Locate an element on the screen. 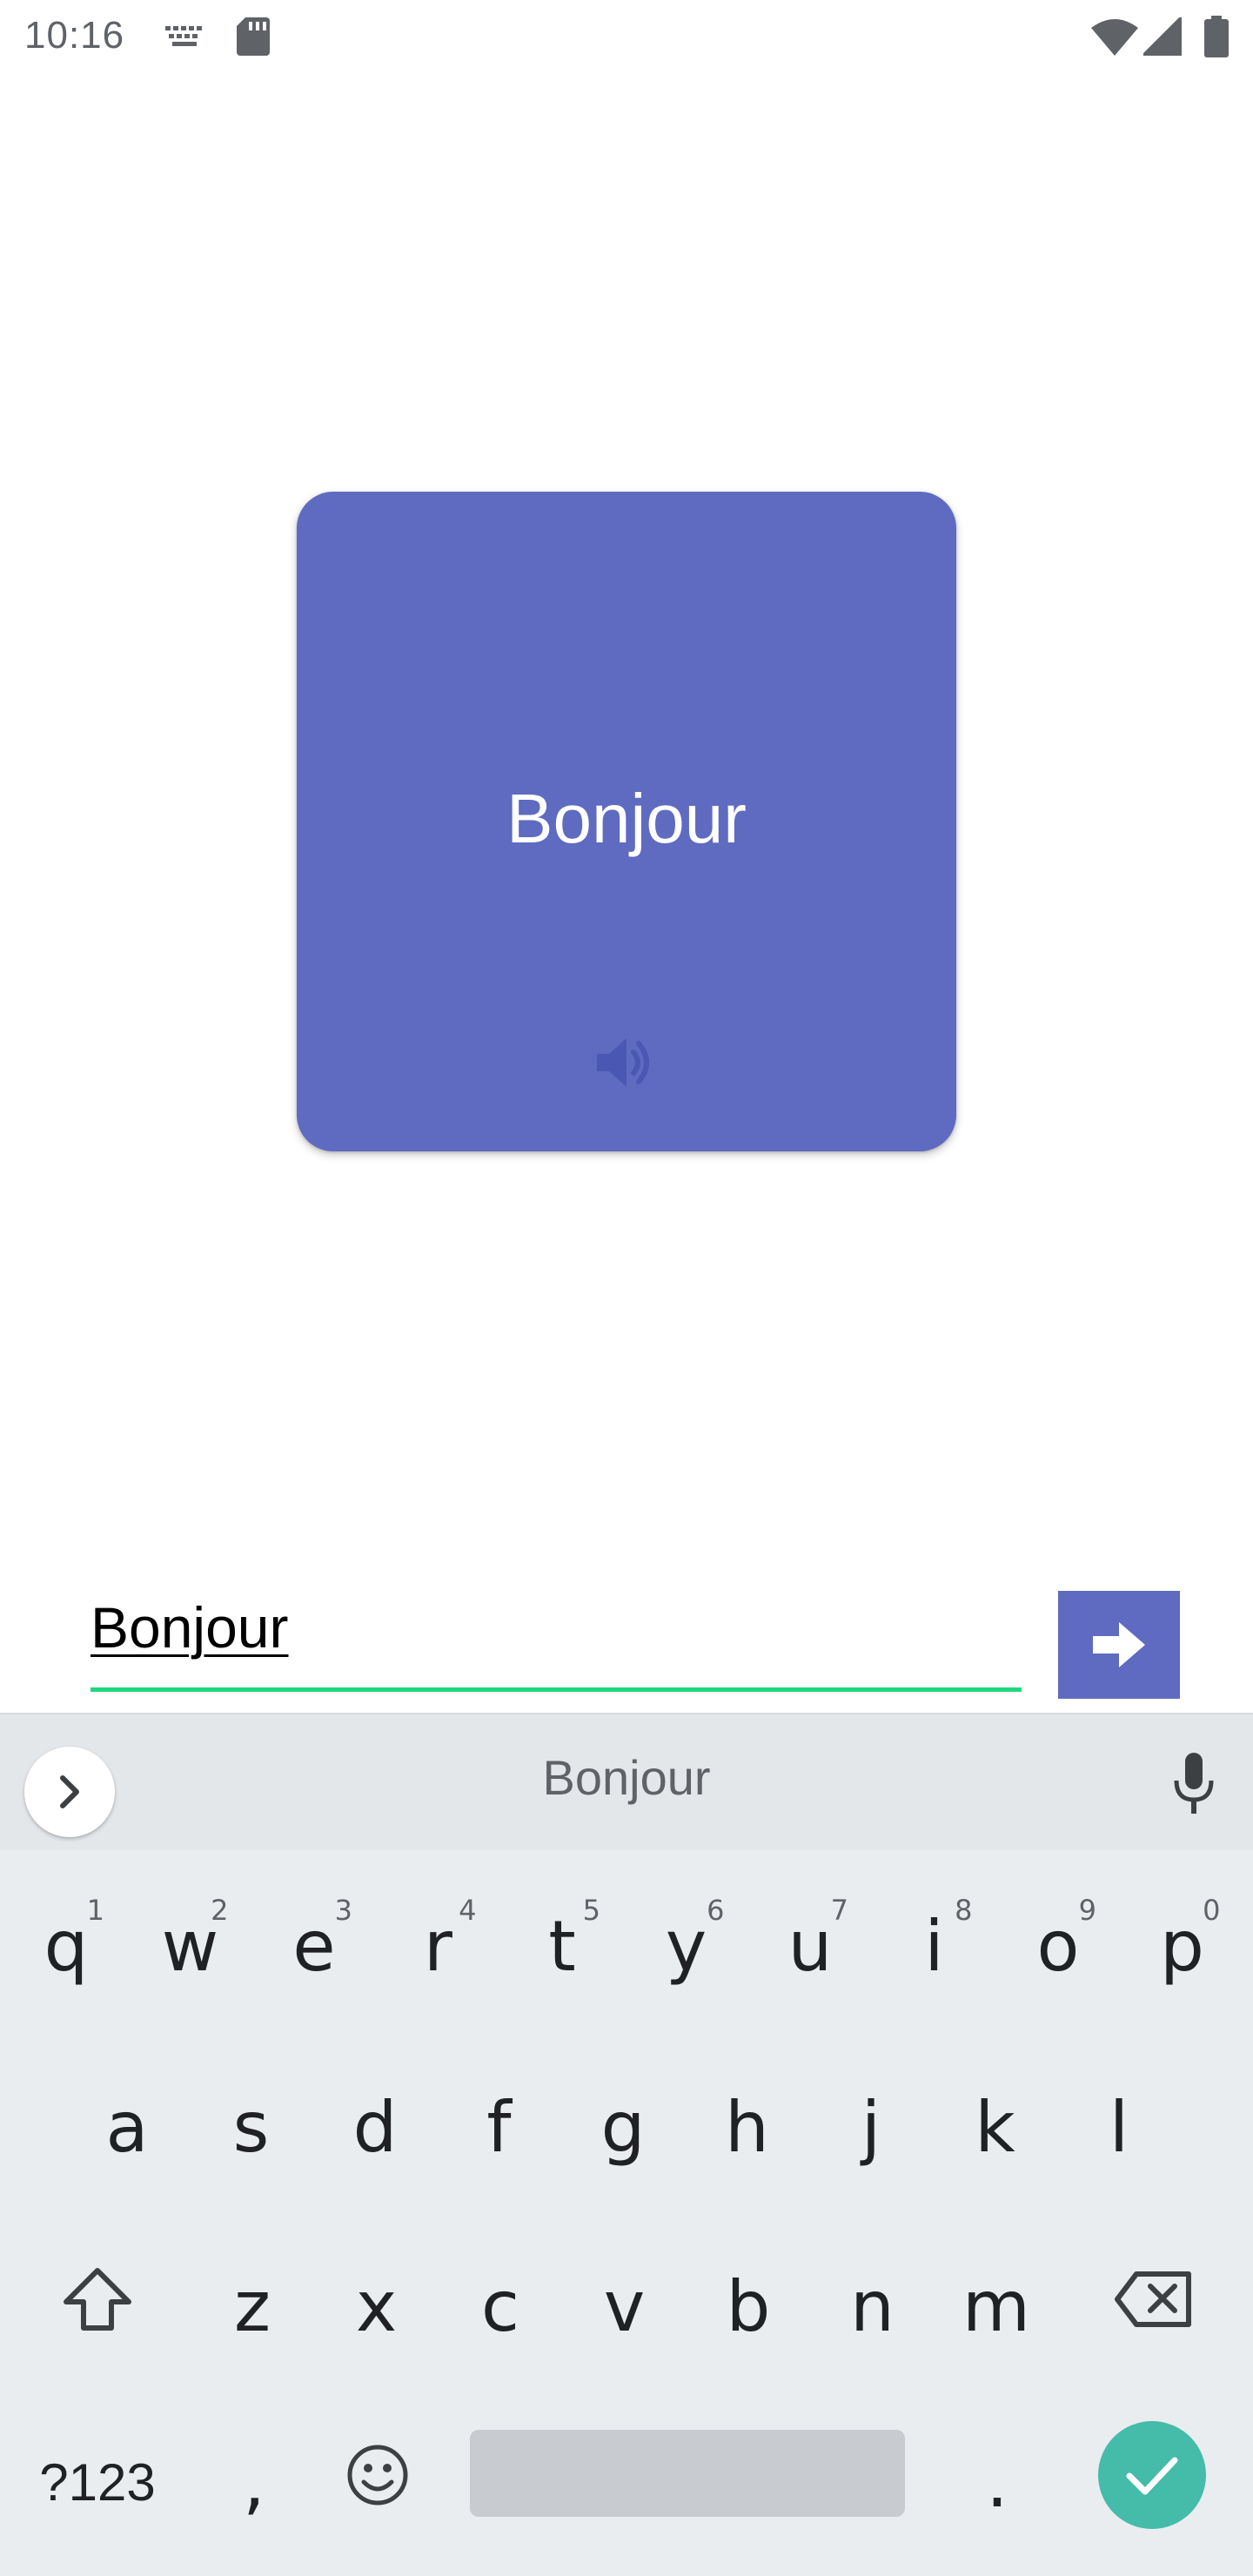 This screenshot has height=2576, width=1253. key-hint: 8 is located at coordinates (964, 1911).